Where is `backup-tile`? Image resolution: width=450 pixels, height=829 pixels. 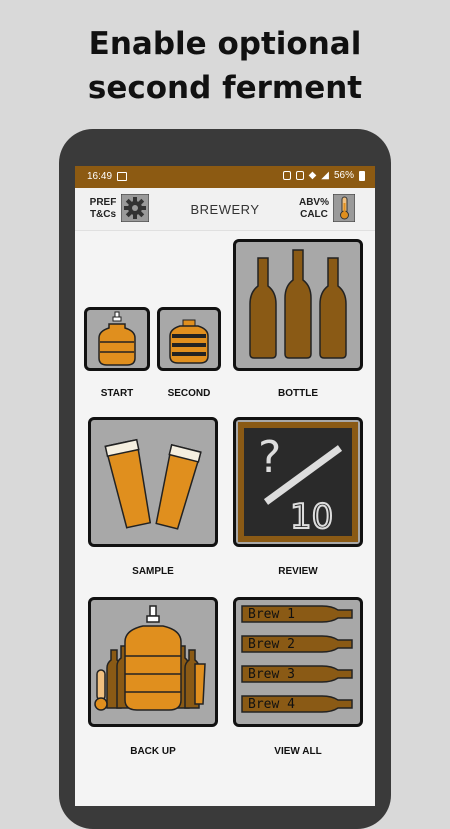
backup-tile is located at coordinates (153, 662).